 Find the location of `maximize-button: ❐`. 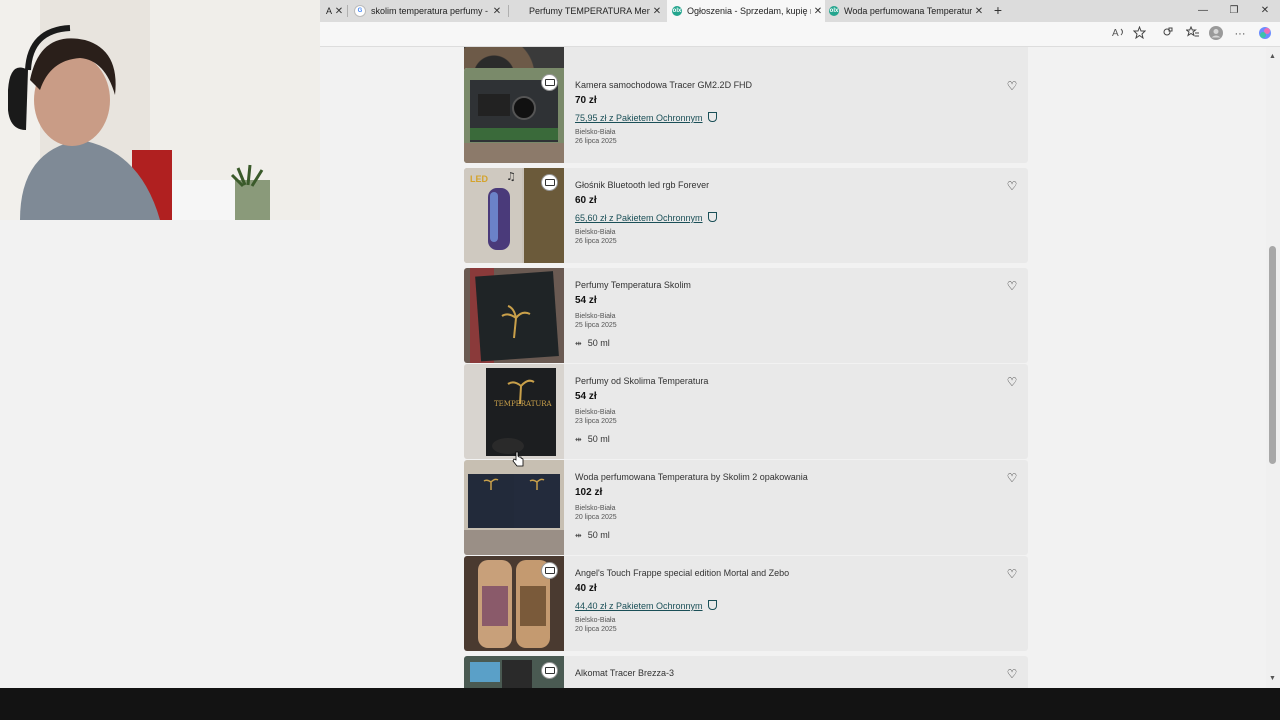

maximize-button: ❐ is located at coordinates (1234, 11).